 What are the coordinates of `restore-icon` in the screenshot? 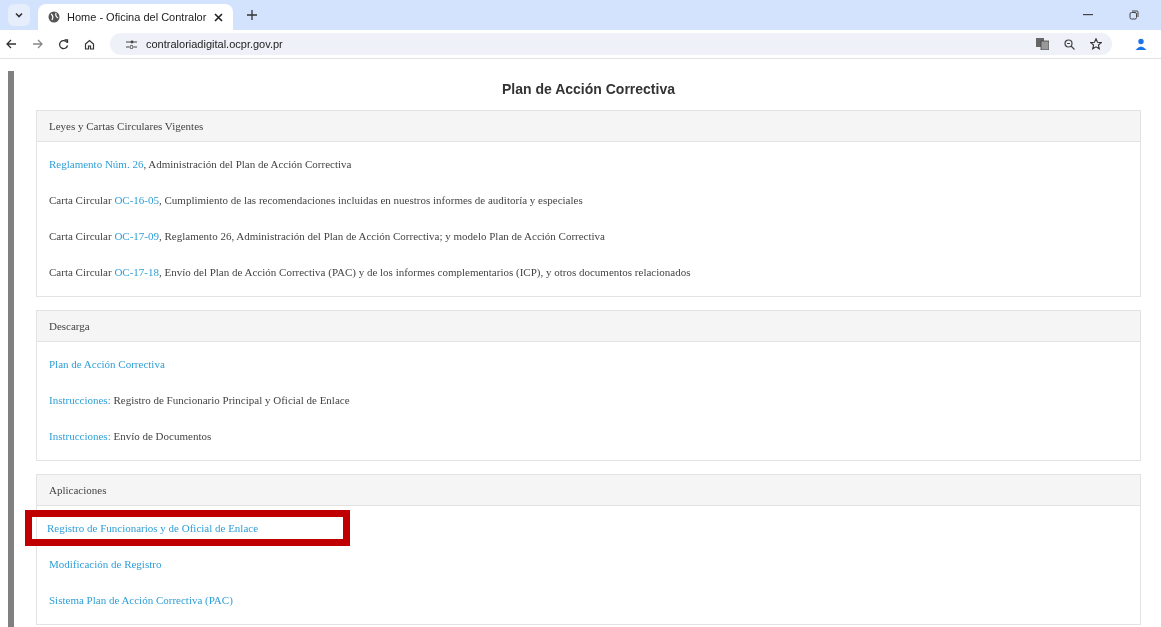 It's located at (1134, 15).